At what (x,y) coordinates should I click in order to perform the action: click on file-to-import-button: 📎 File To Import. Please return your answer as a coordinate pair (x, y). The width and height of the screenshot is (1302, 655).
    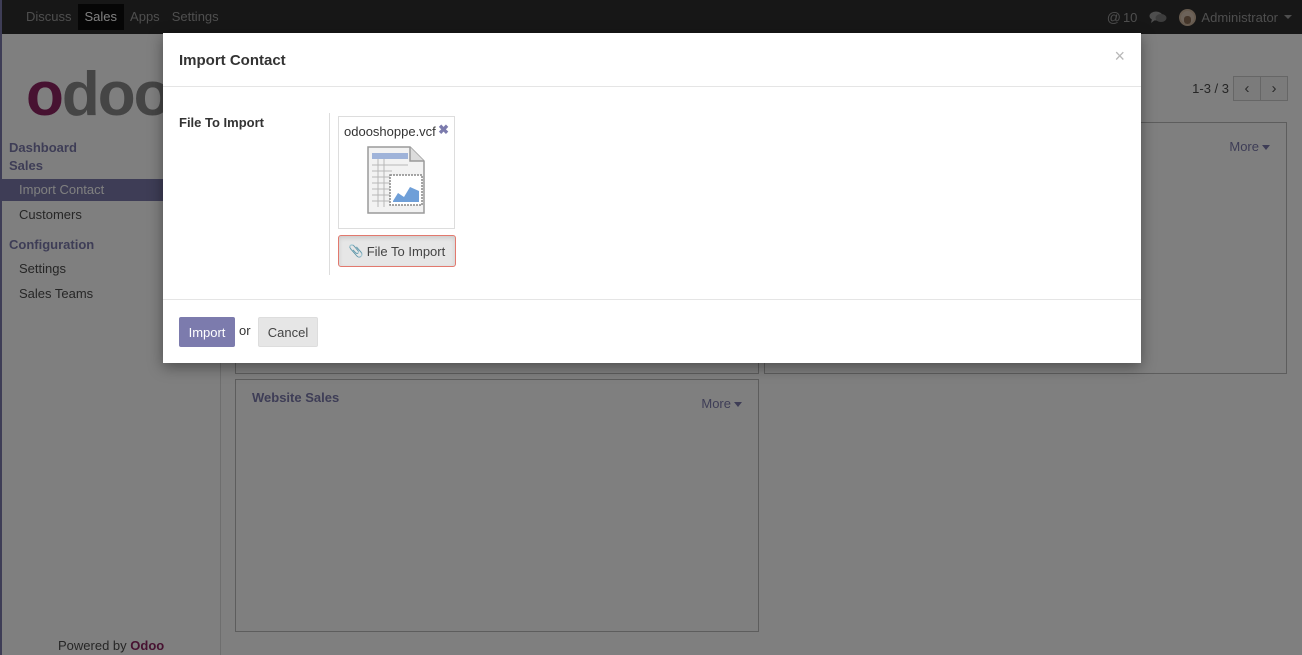
    Looking at the image, I should click on (397, 251).